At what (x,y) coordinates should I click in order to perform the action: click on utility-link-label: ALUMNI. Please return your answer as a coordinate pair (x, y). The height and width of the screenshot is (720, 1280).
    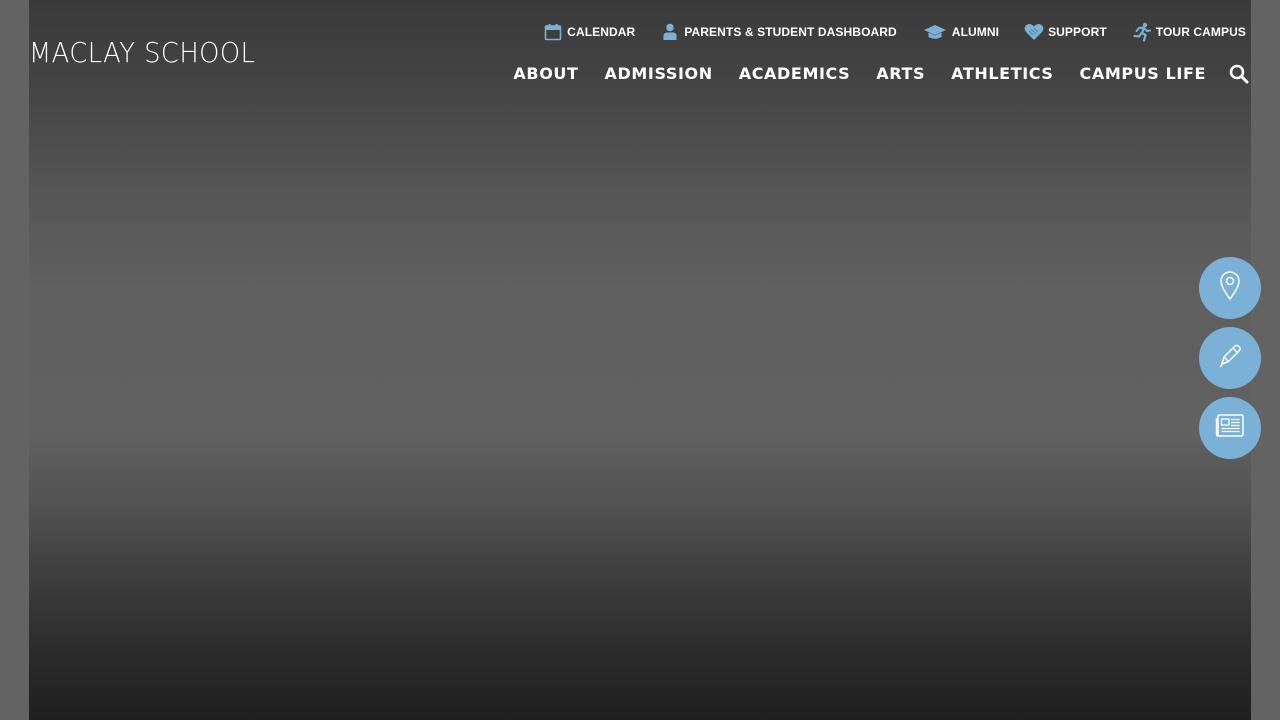
    Looking at the image, I should click on (975, 32).